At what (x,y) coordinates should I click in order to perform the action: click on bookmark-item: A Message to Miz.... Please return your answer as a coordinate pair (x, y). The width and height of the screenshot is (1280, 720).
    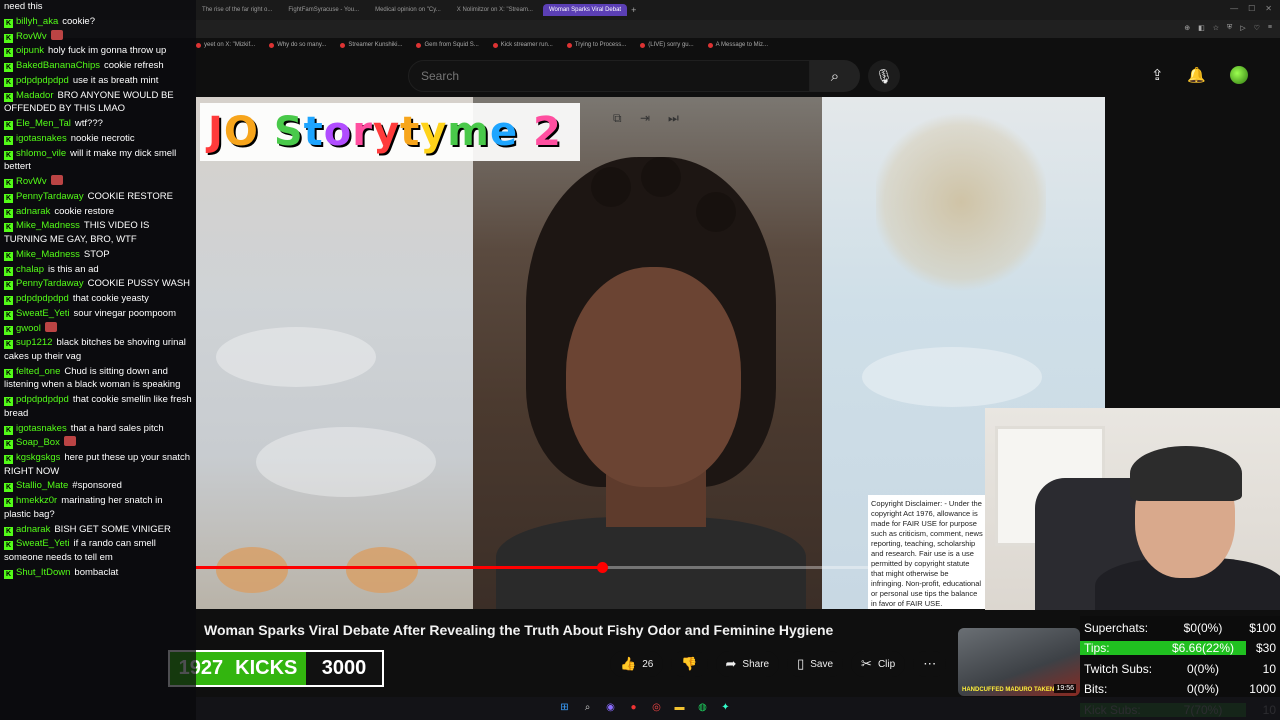
    Looking at the image, I should click on (737, 45).